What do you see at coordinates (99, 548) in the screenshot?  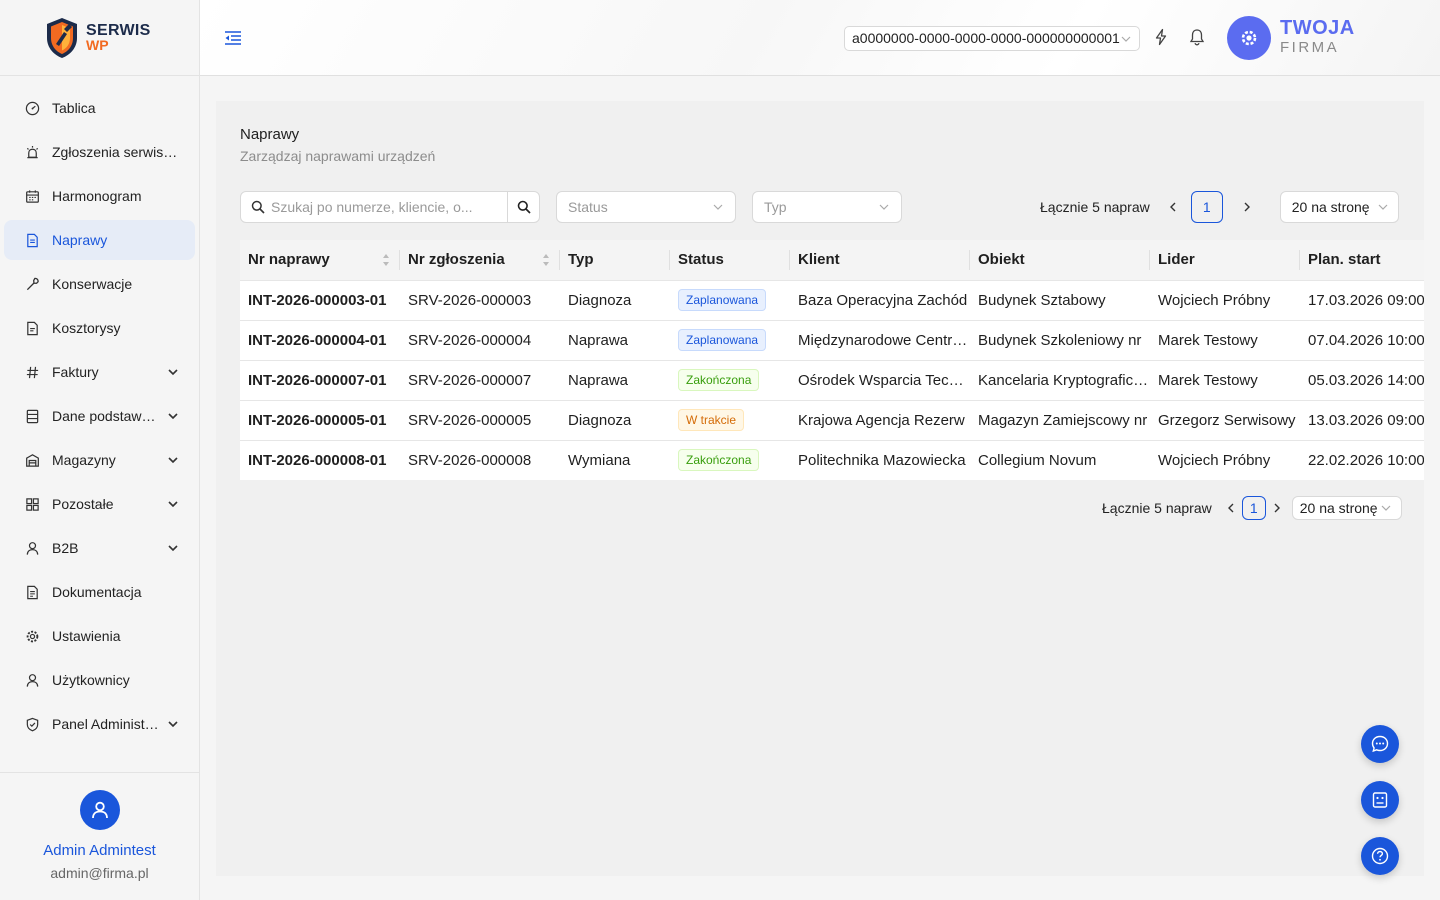 I see `sidebar-item-b2b: B2B` at bounding box center [99, 548].